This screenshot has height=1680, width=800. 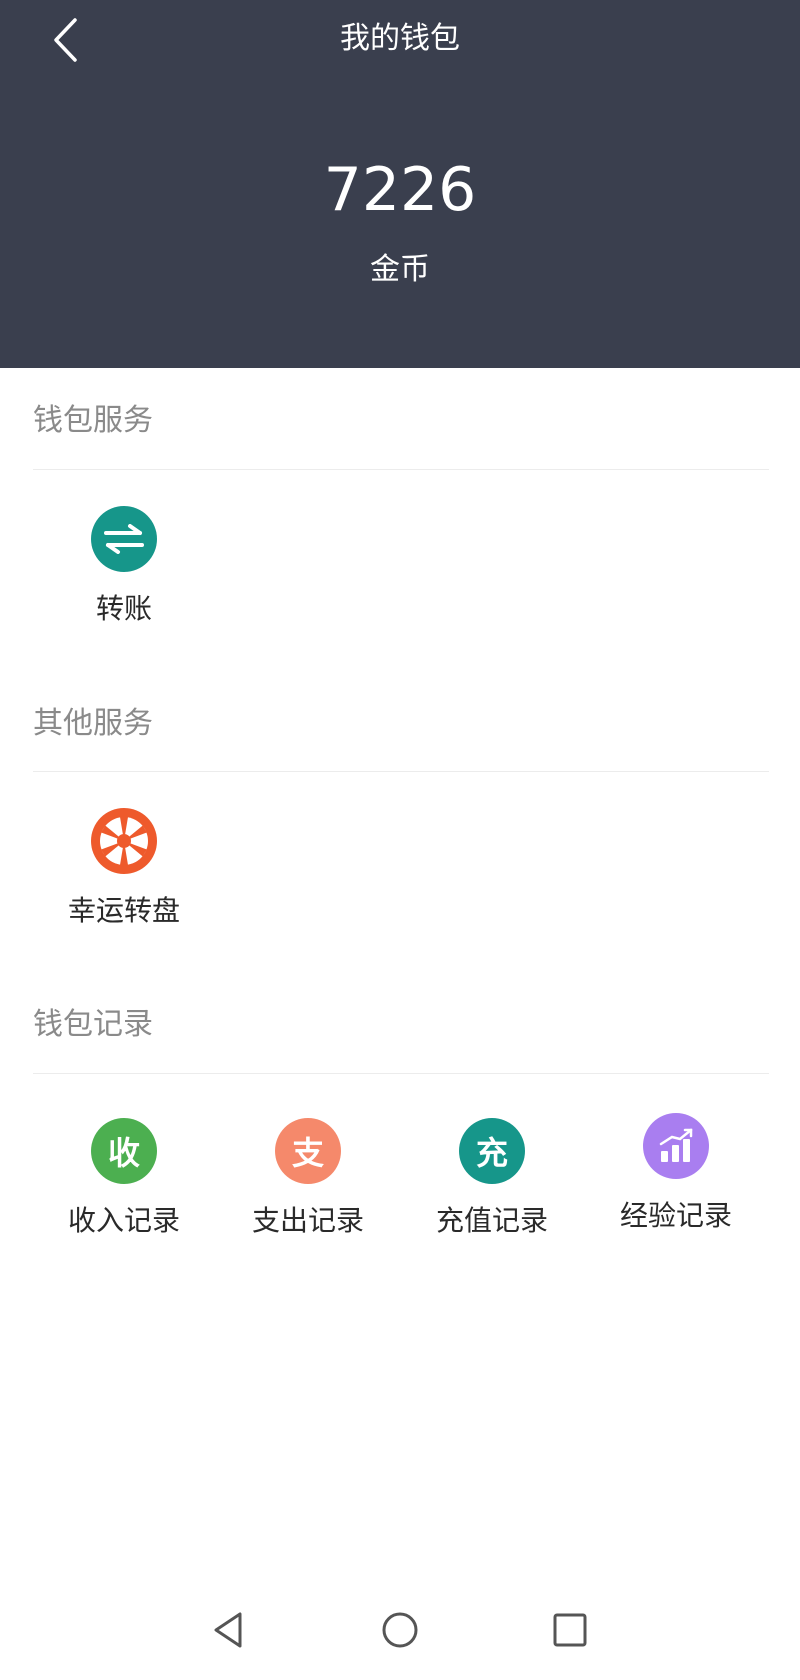 What do you see at coordinates (93, 420) in the screenshot?
I see `section-title-wallet-services: 钱包服务` at bounding box center [93, 420].